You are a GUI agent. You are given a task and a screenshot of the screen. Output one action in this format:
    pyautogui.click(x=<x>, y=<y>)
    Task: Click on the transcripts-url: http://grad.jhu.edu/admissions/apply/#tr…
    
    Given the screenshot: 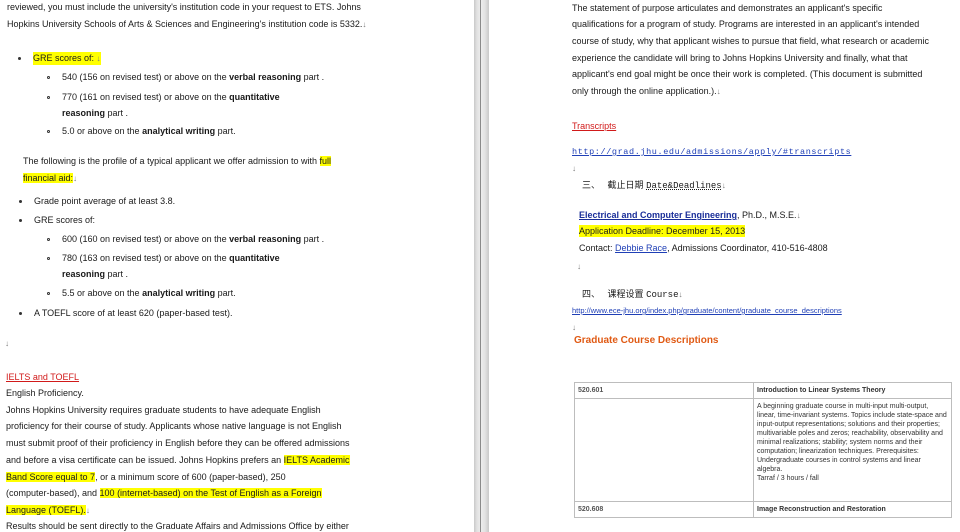 What is the action you would take?
    pyautogui.click(x=711, y=152)
    